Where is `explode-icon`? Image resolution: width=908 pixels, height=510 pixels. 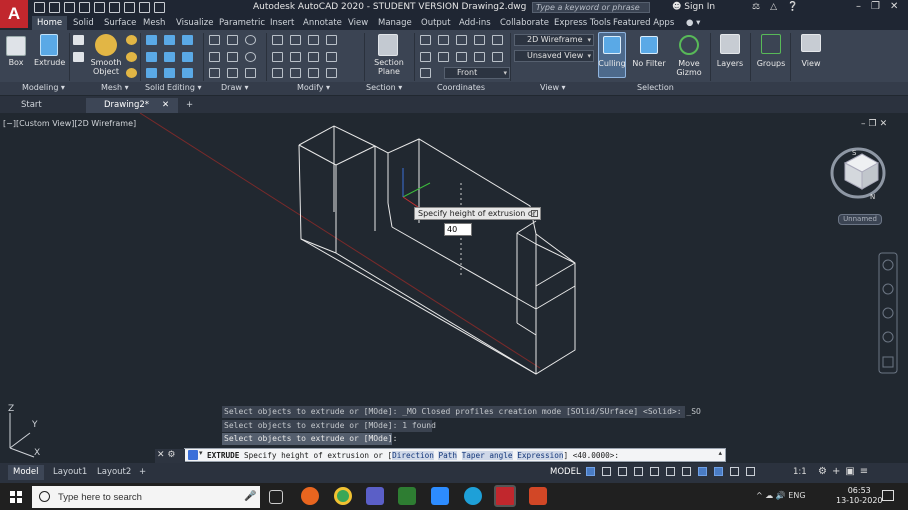 explode-icon is located at coordinates (331, 73).